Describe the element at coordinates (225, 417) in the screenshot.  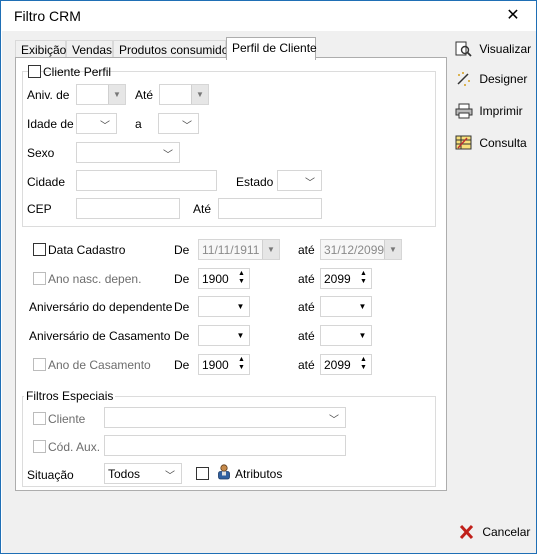
I see `cliente-combo: ﹀` at that location.